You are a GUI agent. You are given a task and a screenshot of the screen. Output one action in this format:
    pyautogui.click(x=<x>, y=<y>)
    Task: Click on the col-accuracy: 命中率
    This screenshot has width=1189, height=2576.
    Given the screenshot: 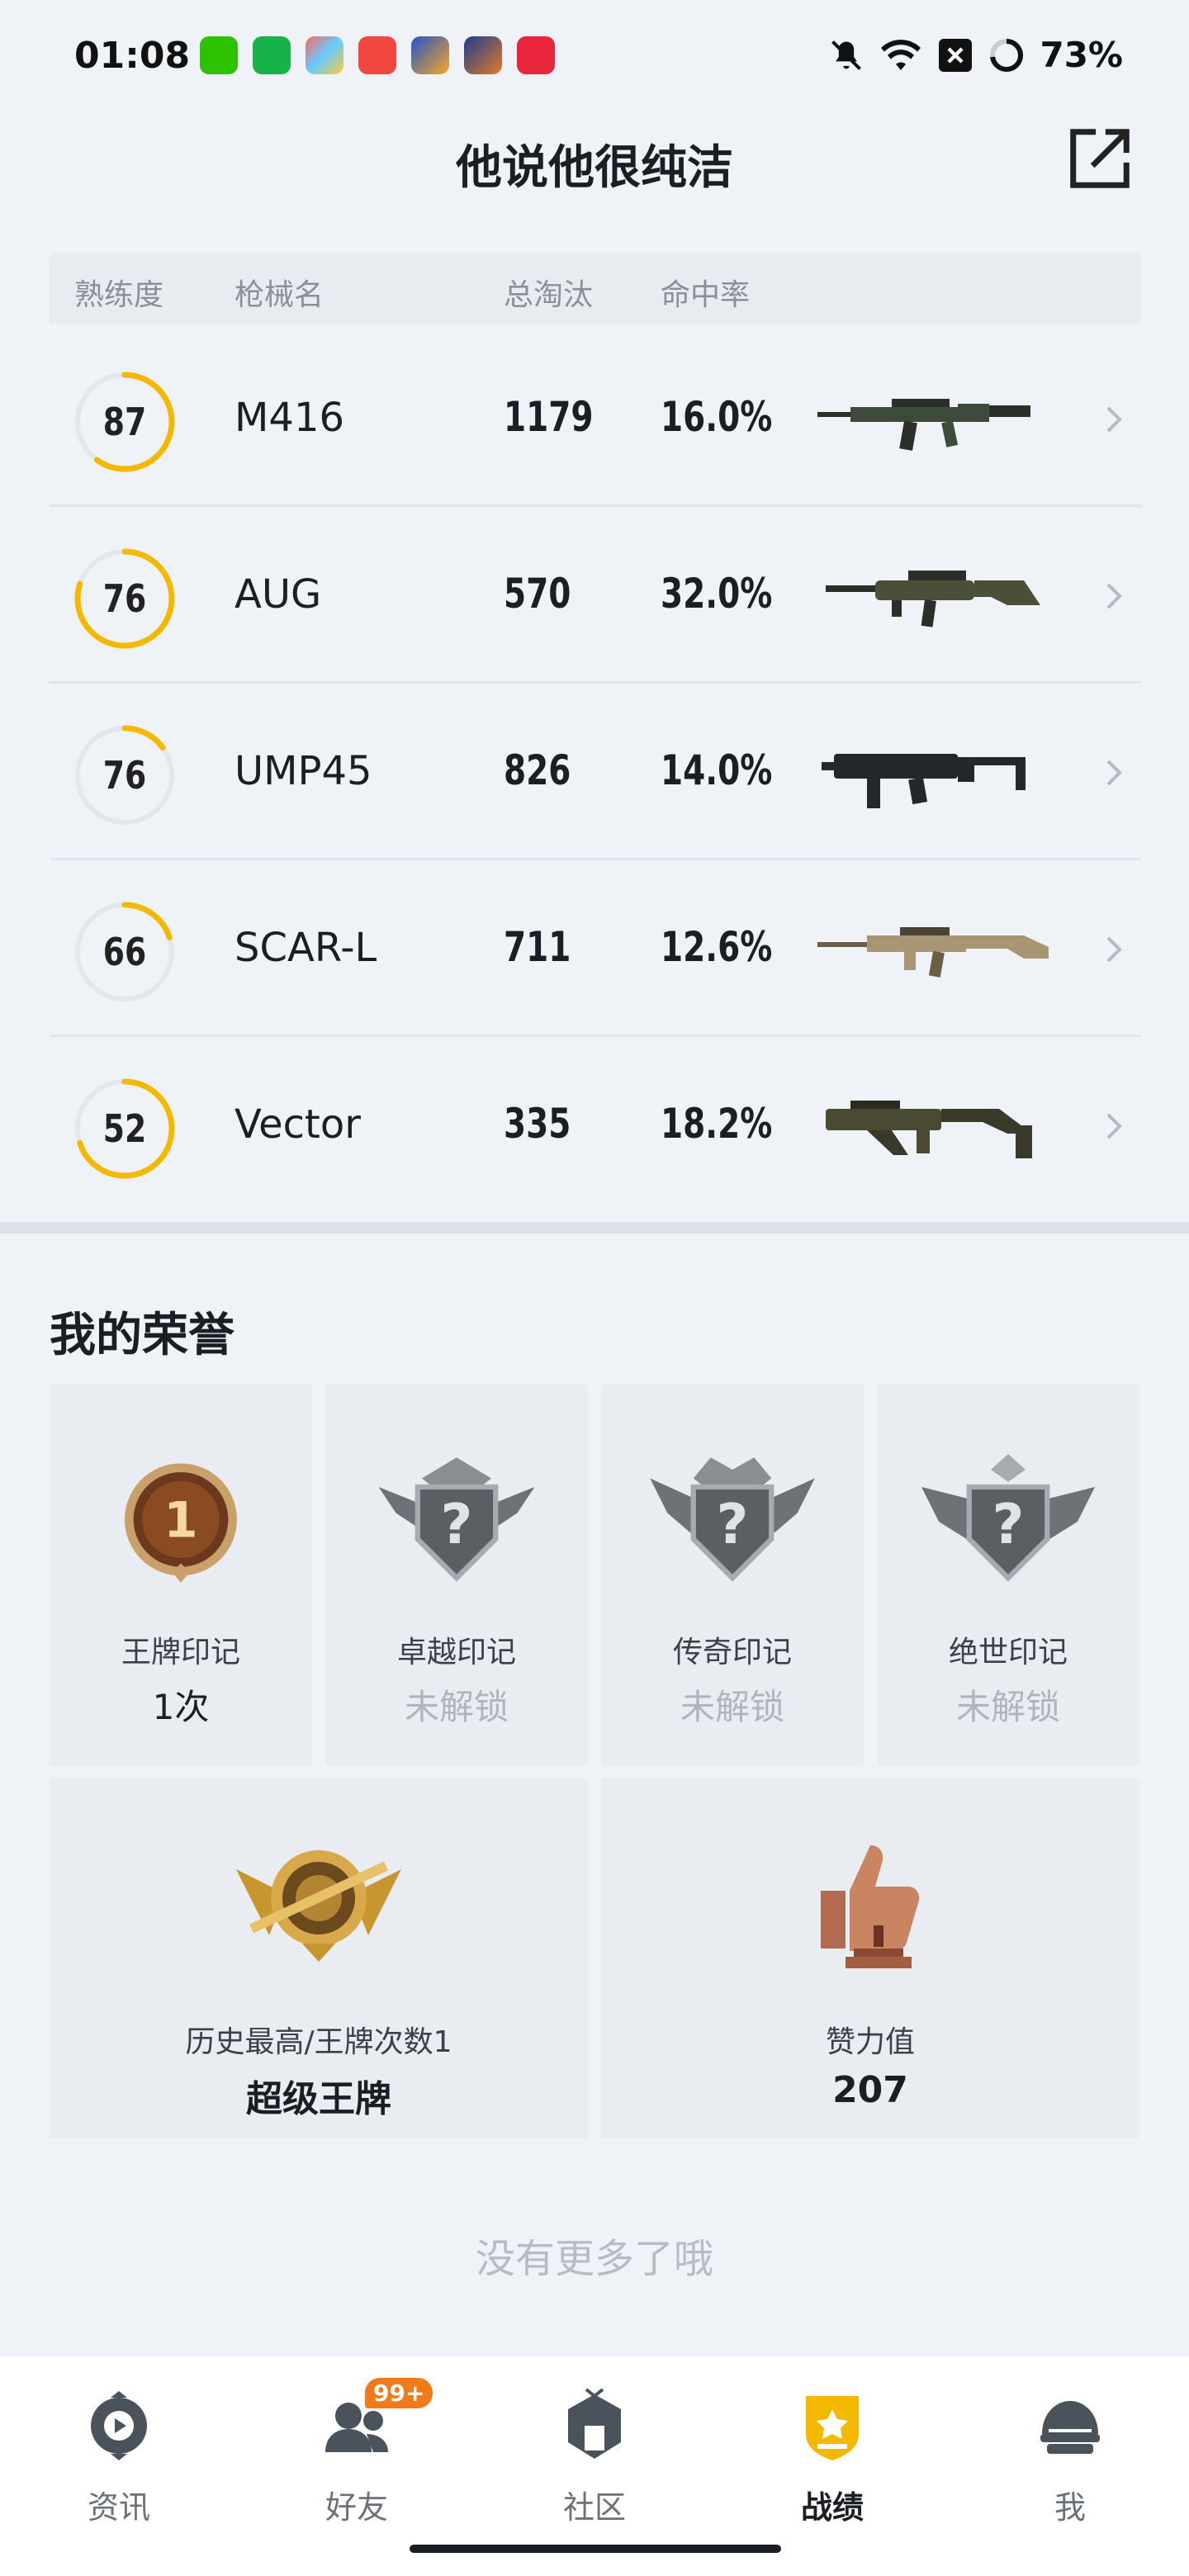 What is the action you would take?
    pyautogui.click(x=706, y=295)
    